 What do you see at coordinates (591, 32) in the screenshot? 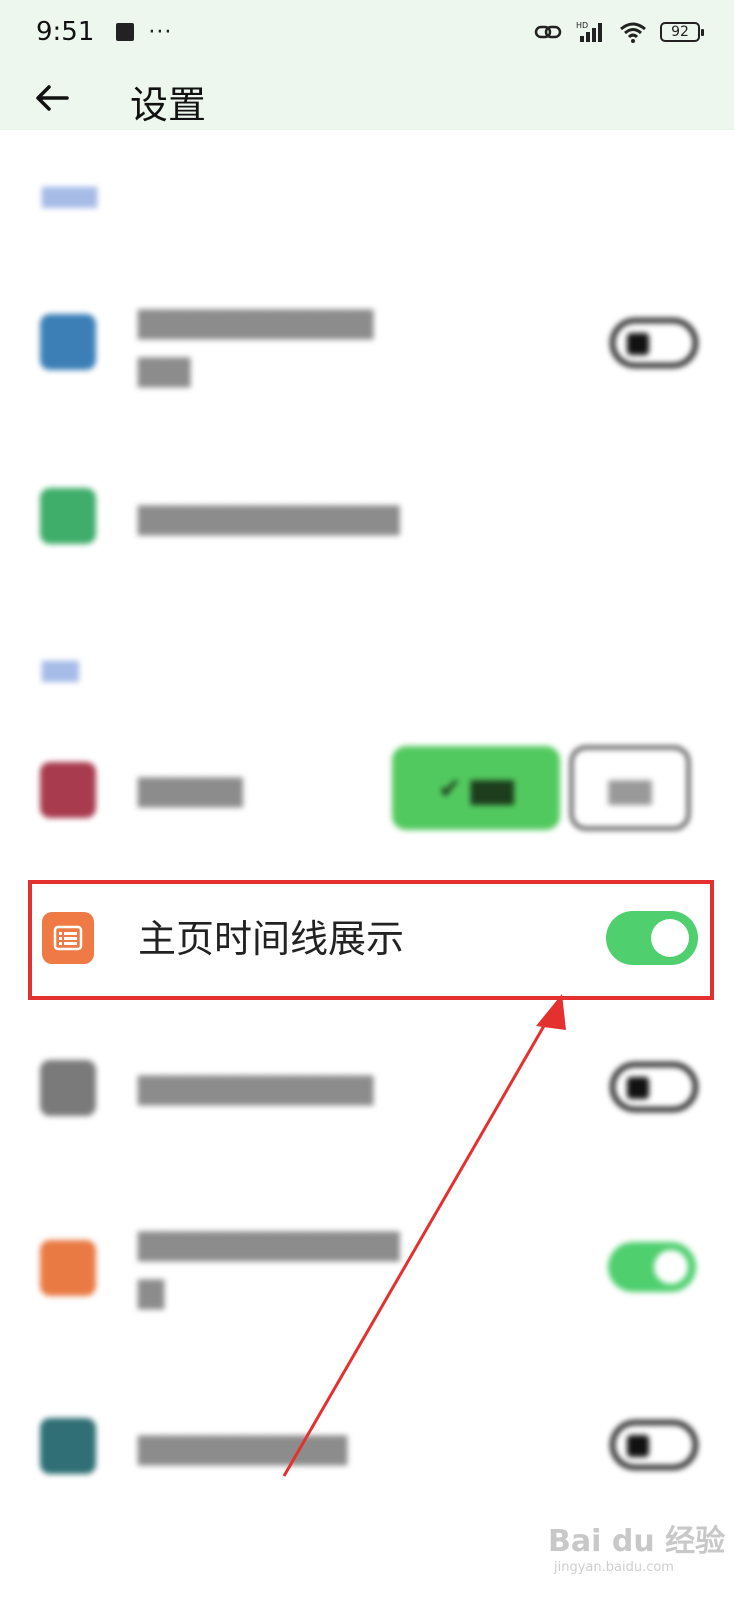
I see `signal-icon: HD` at bounding box center [591, 32].